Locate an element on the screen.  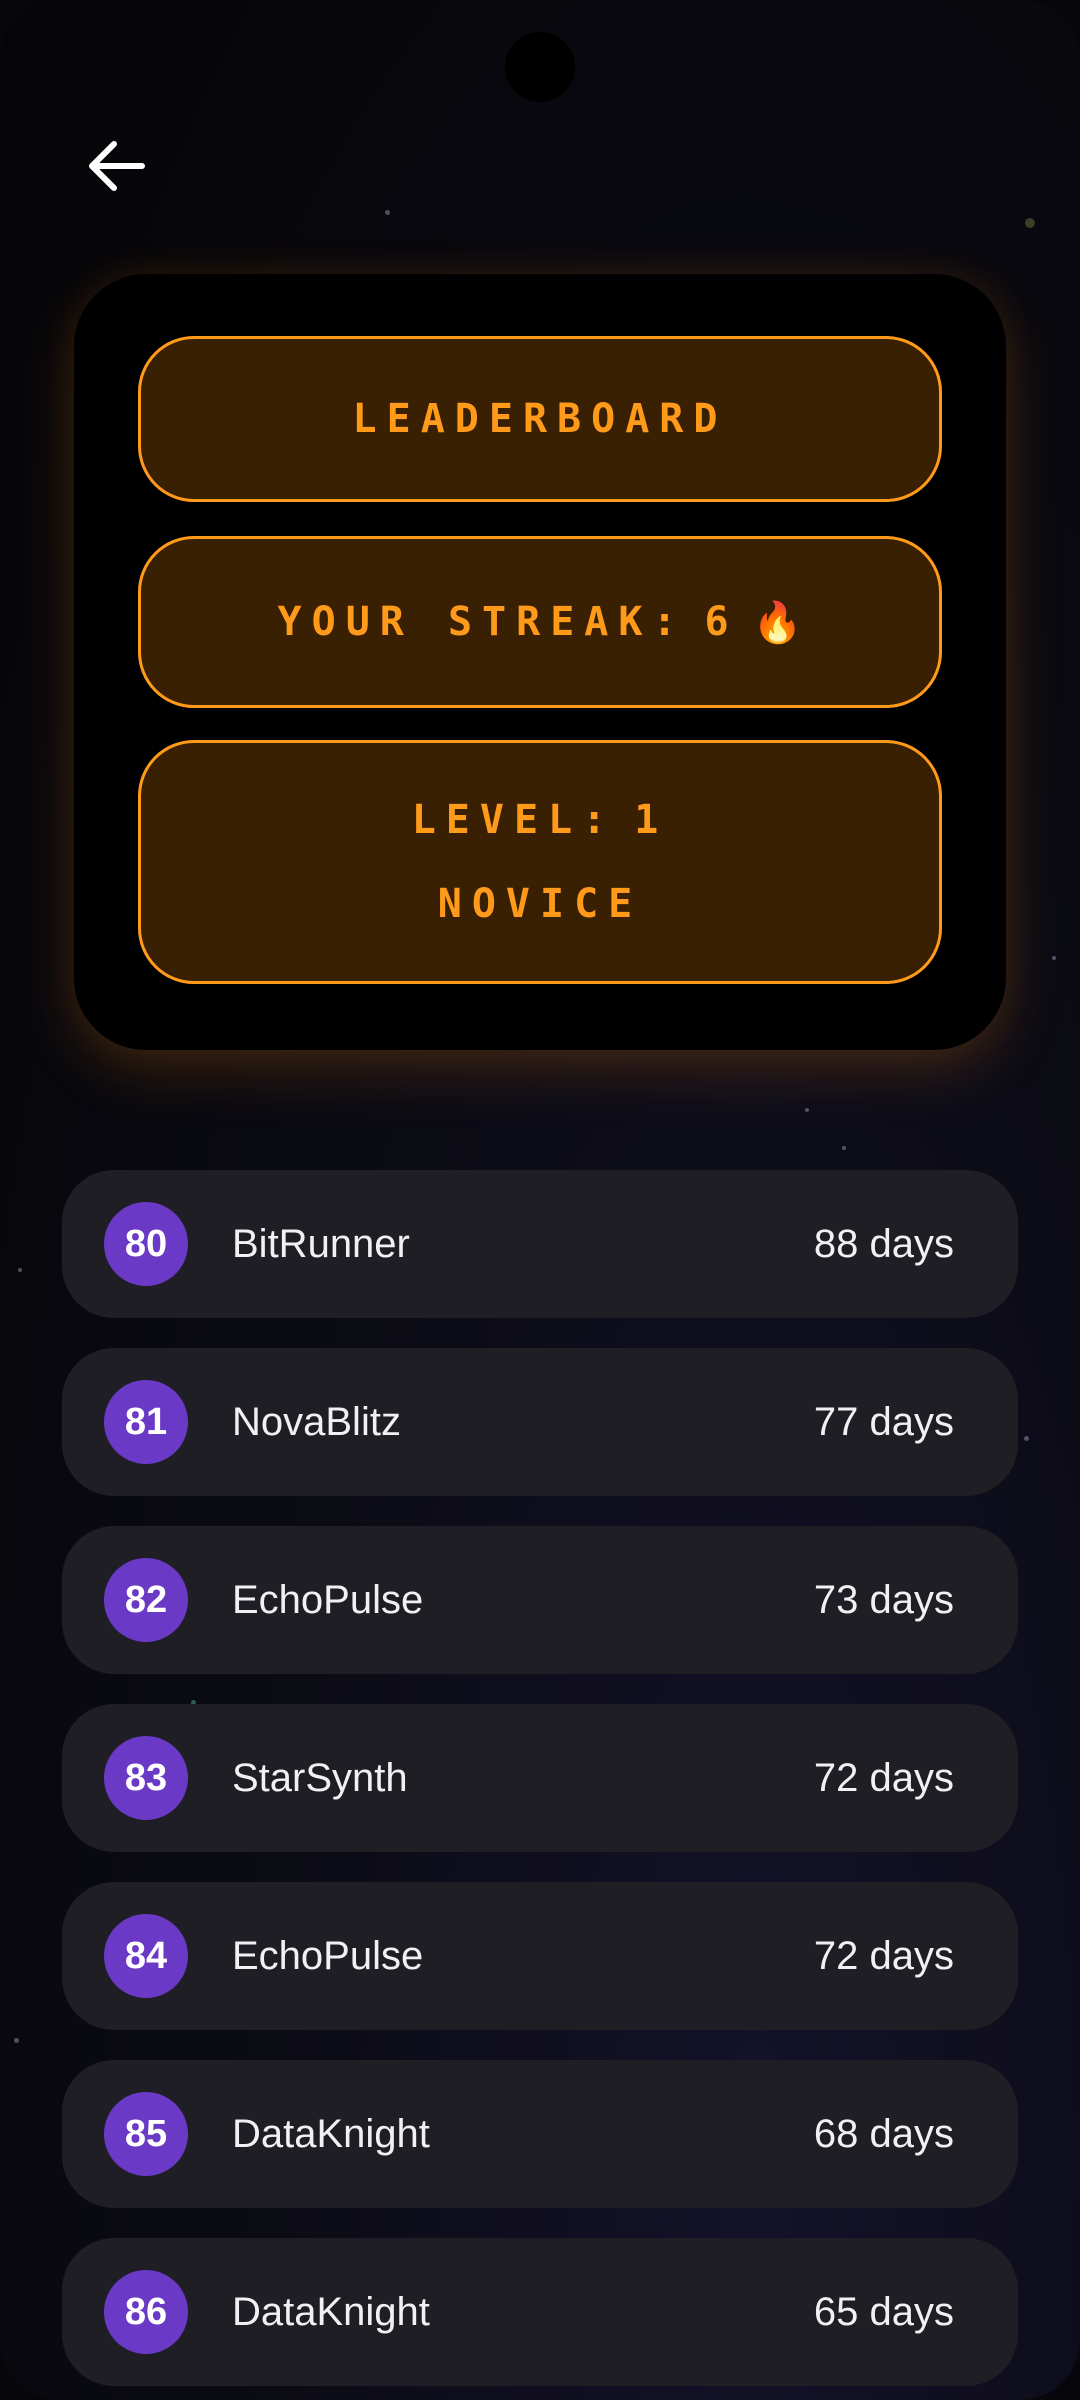
leaderboard-row: 85 DataKnight 68 days is located at coordinates (540, 2134).